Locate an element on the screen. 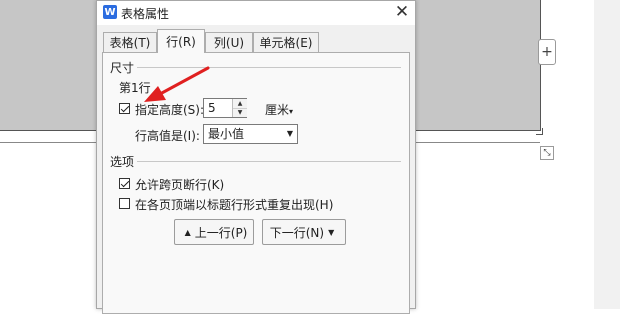 The width and height of the screenshot is (620, 314). close-icon: ✕ is located at coordinates (402, 12).